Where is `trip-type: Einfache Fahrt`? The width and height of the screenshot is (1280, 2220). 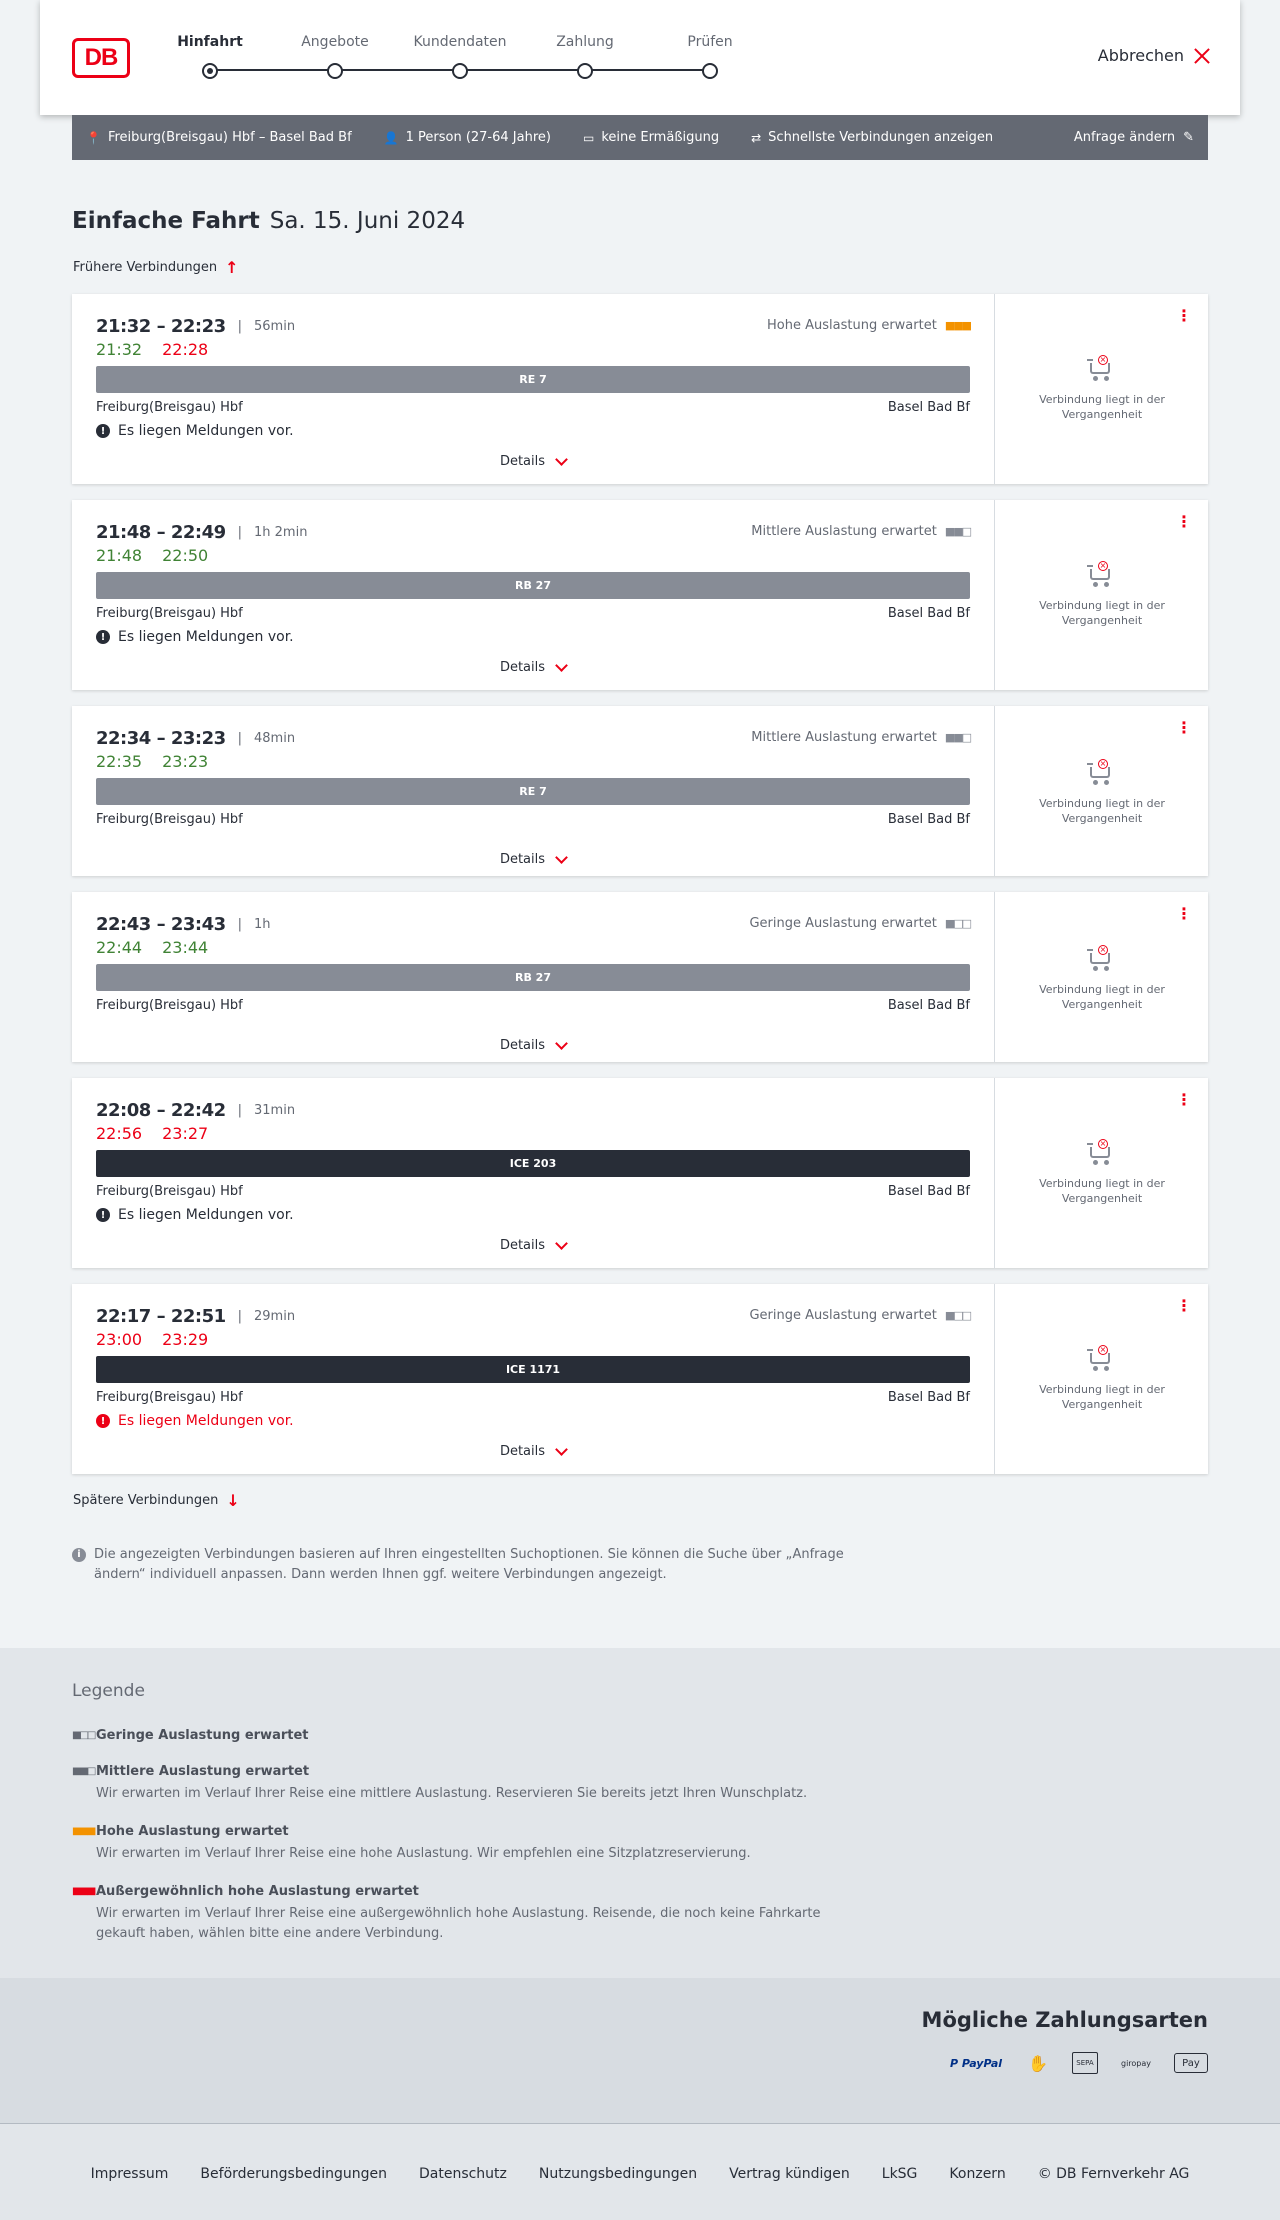
trip-type: Einfache Fahrt is located at coordinates (166, 221).